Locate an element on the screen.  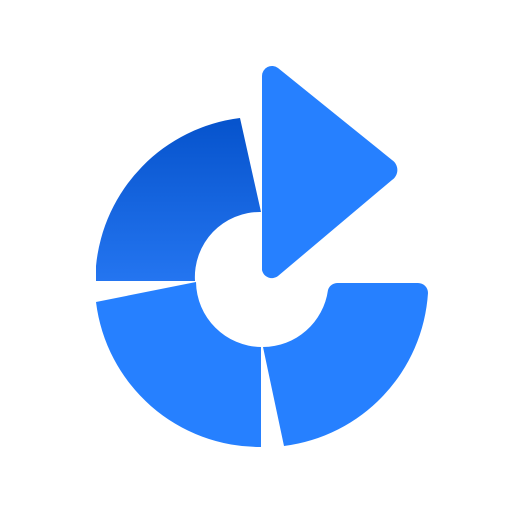
logo-segment-bottom-right is located at coordinates (345, 364).